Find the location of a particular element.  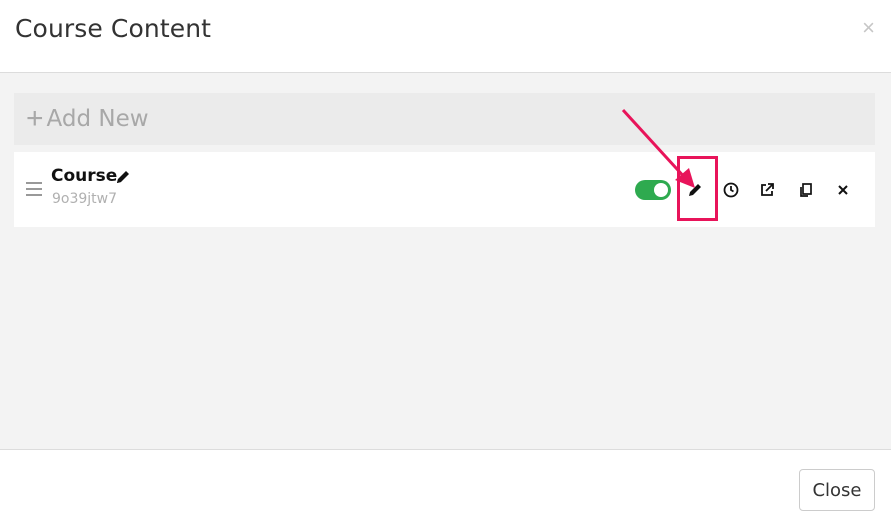

item-title: Course is located at coordinates (84, 176).